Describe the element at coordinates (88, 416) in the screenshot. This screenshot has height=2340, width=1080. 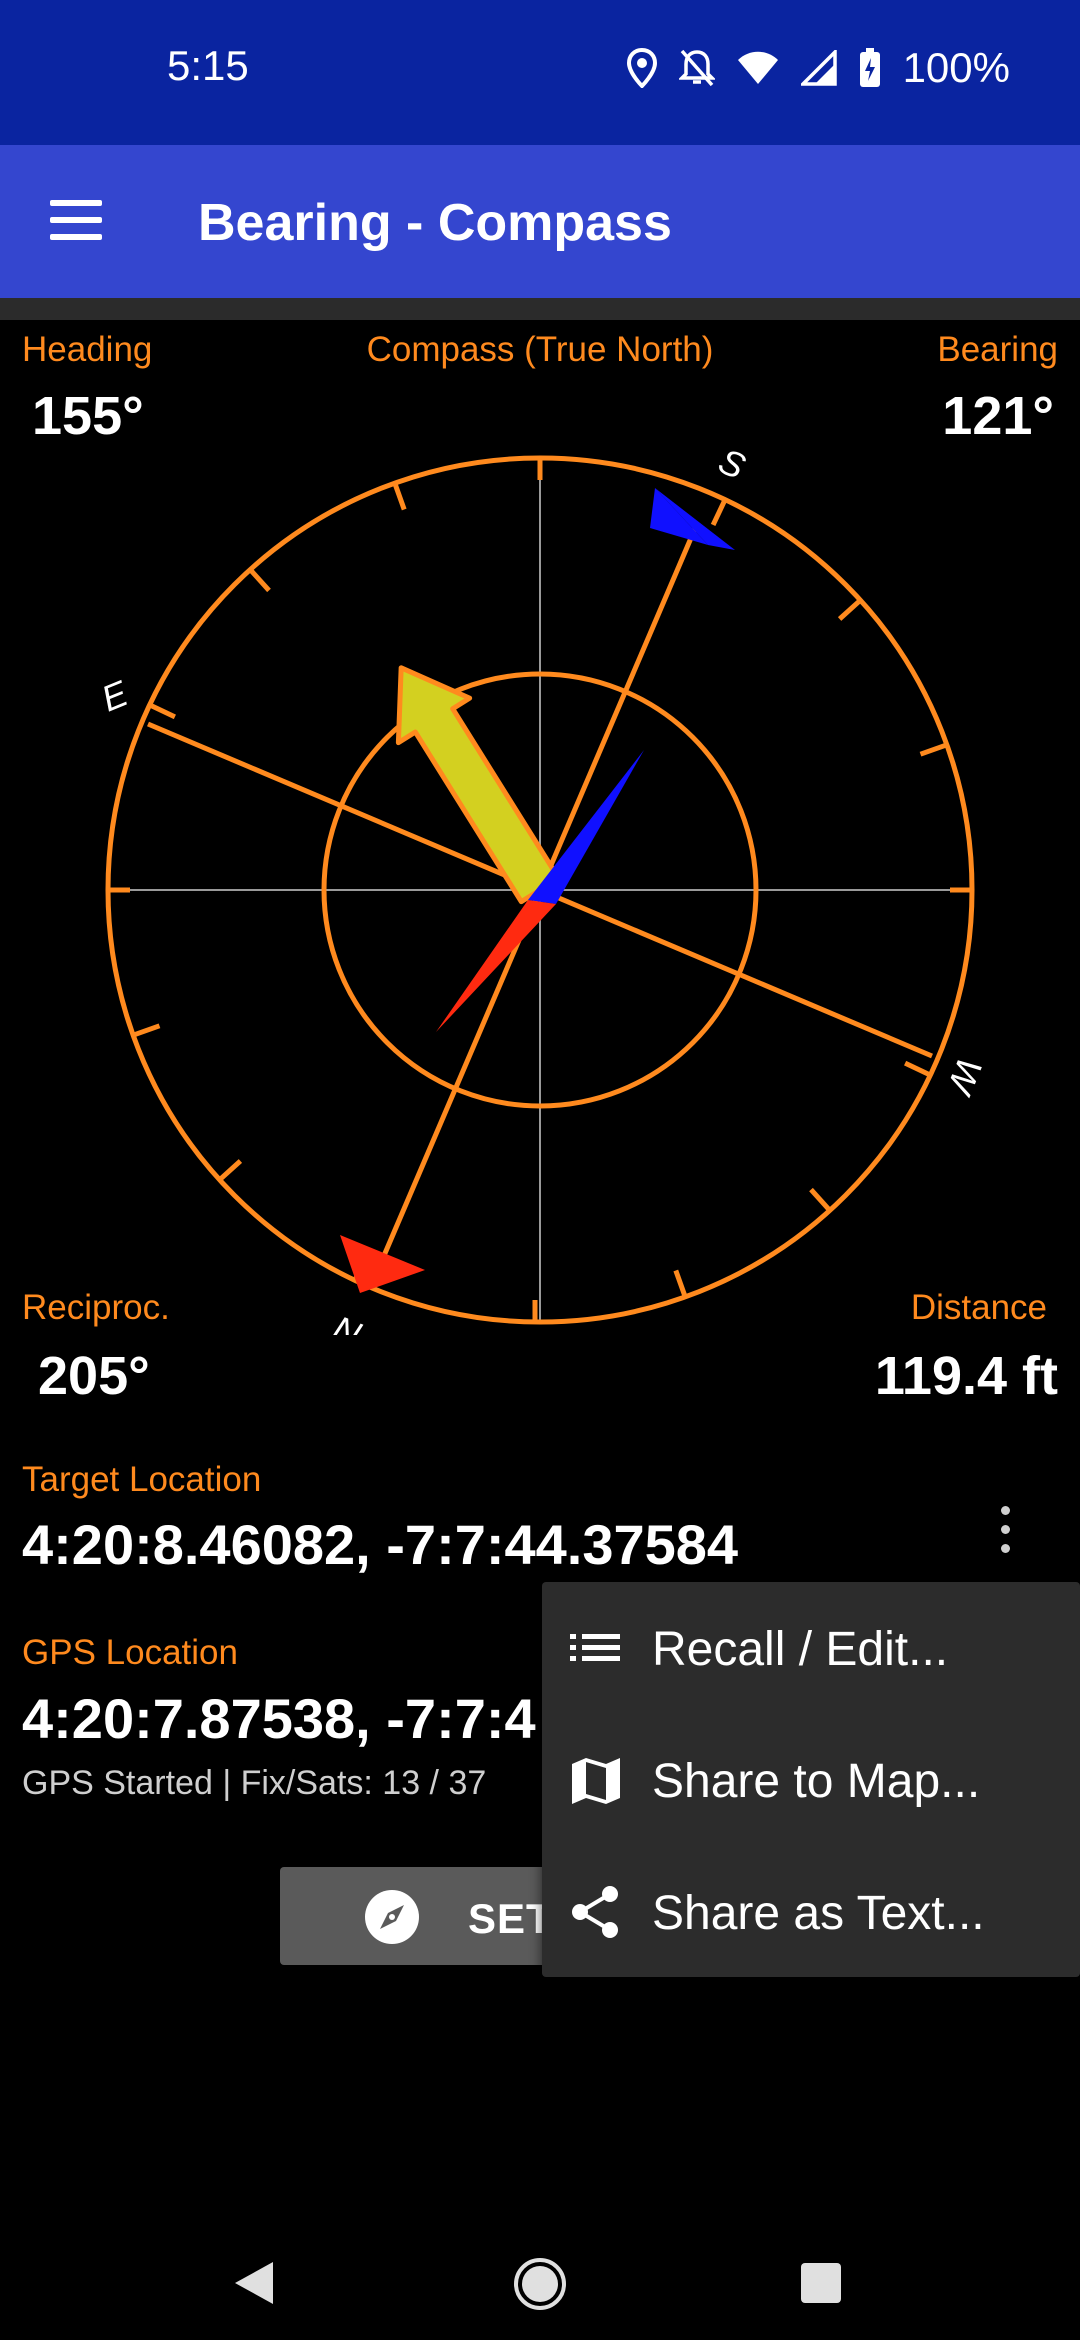
I see `heading-value: 155°` at that location.